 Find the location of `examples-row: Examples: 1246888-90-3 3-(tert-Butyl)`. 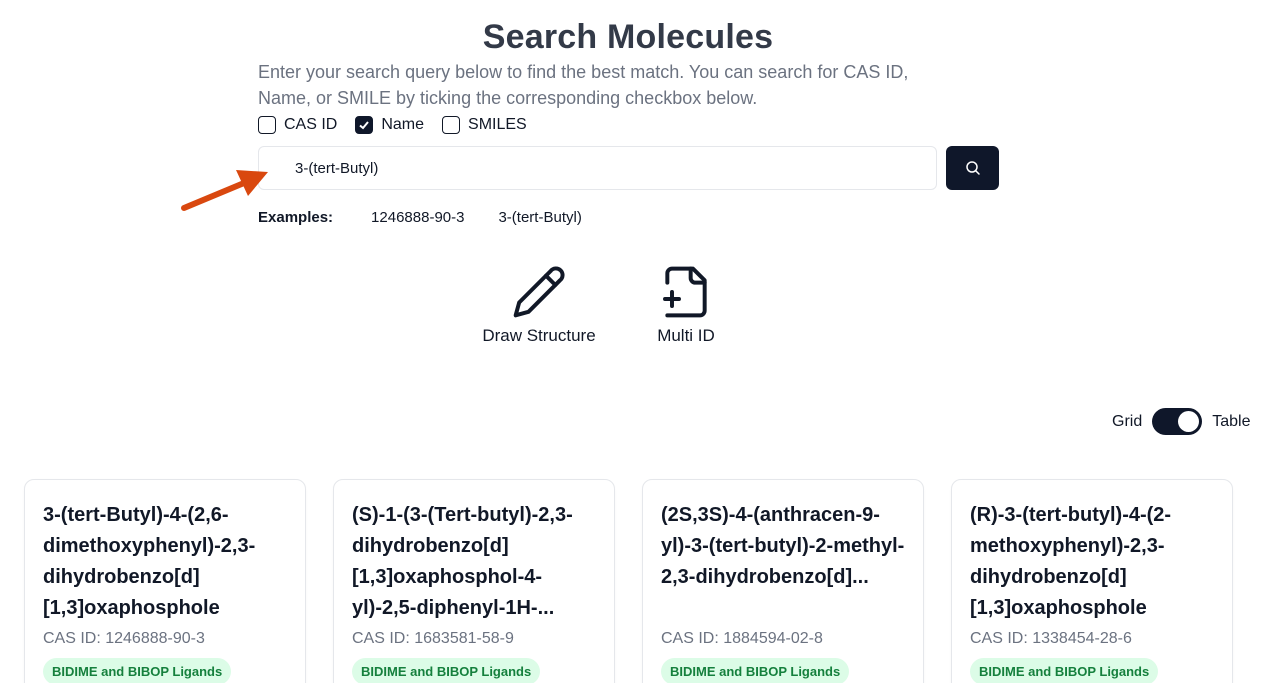

examples-row: Examples: 1246888-90-3 3-(tert-Butyl) is located at coordinates (437, 217).